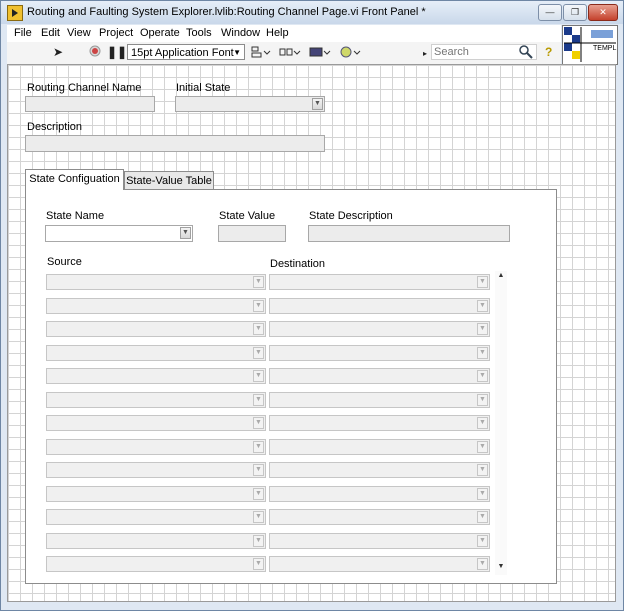 The height and width of the screenshot is (611, 624). What do you see at coordinates (55, 127) in the screenshot?
I see `description-label: Description` at bounding box center [55, 127].